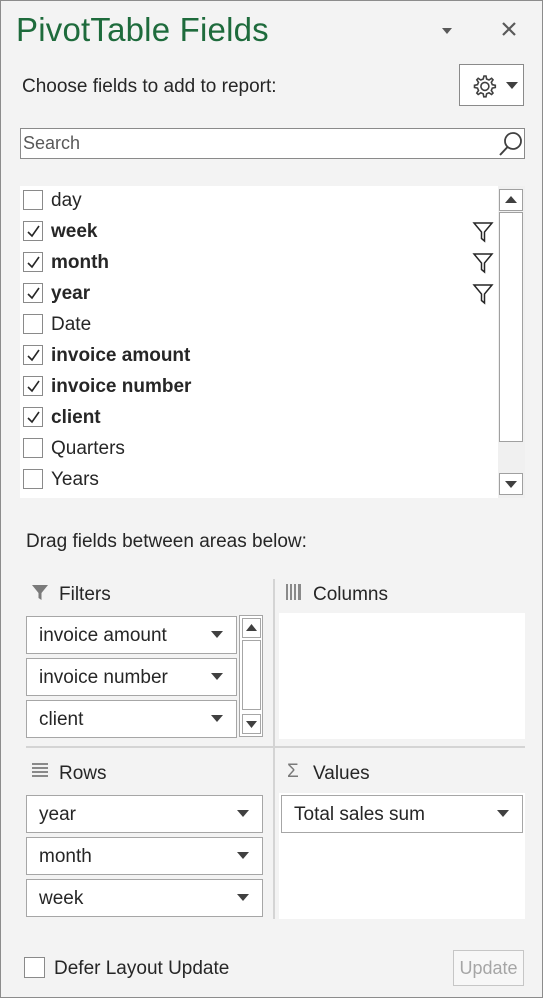  I want to click on filters-area-title: Filters, so click(85, 594).